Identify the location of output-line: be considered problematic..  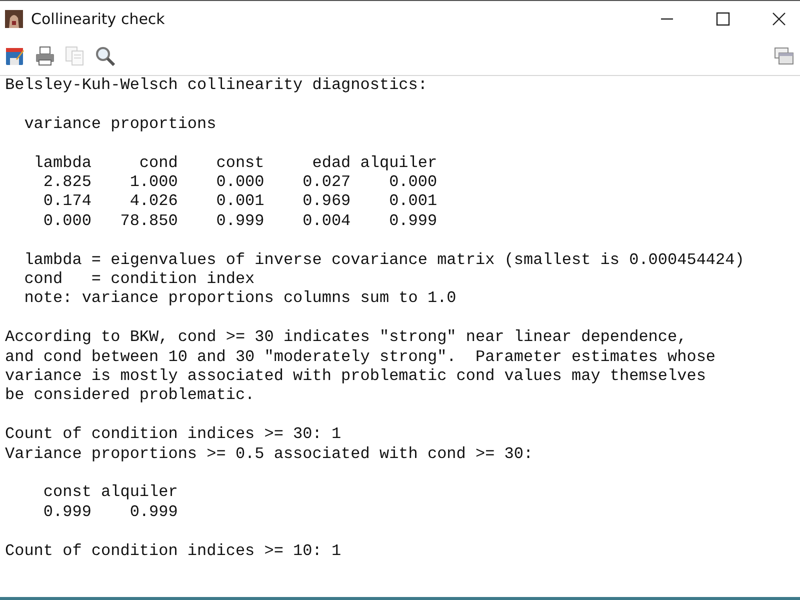
(130, 396).